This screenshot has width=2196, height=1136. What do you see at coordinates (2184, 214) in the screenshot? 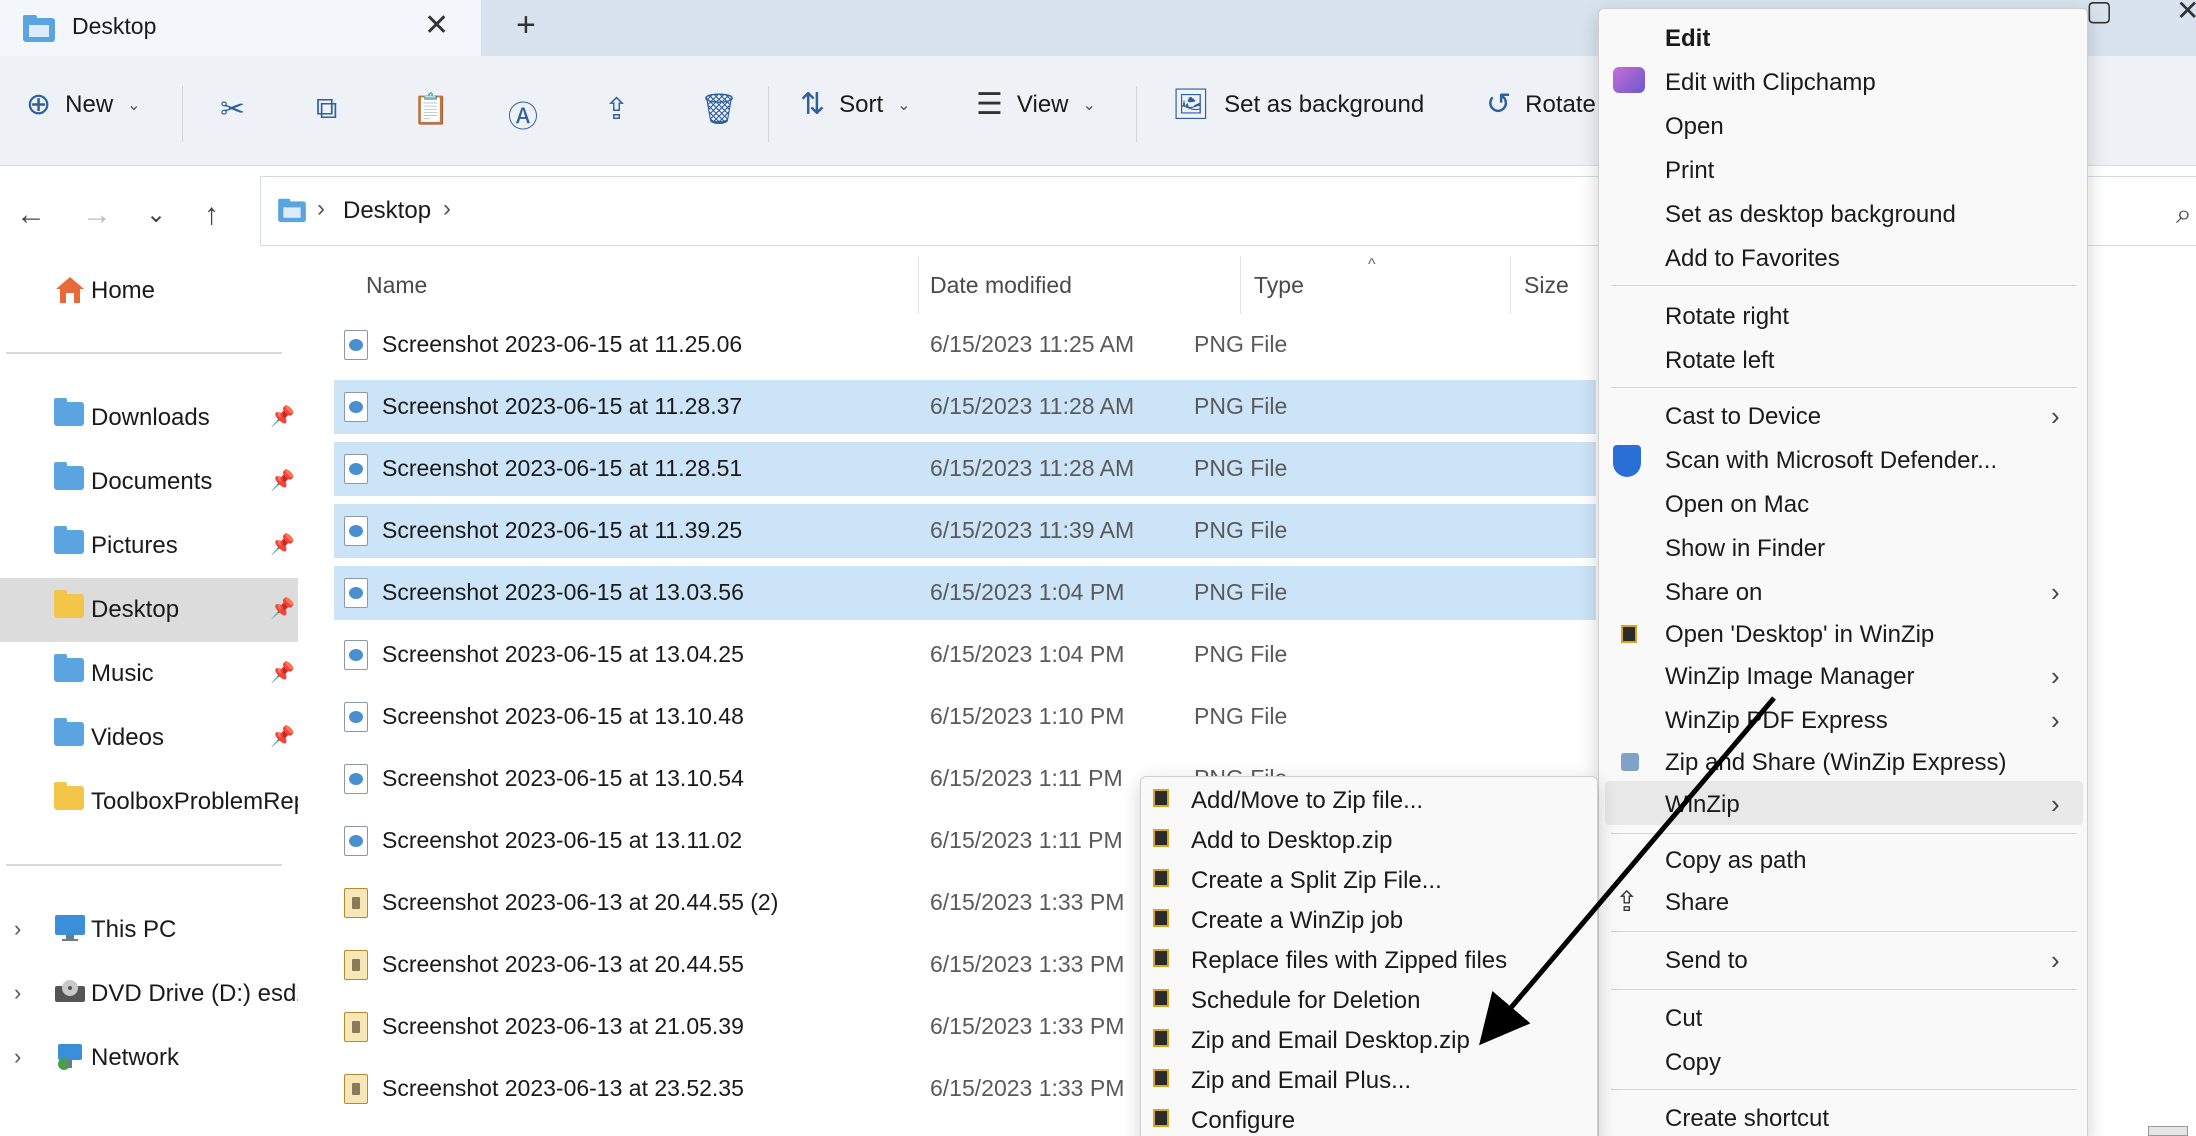
I see `search-icon: ⌕` at bounding box center [2184, 214].